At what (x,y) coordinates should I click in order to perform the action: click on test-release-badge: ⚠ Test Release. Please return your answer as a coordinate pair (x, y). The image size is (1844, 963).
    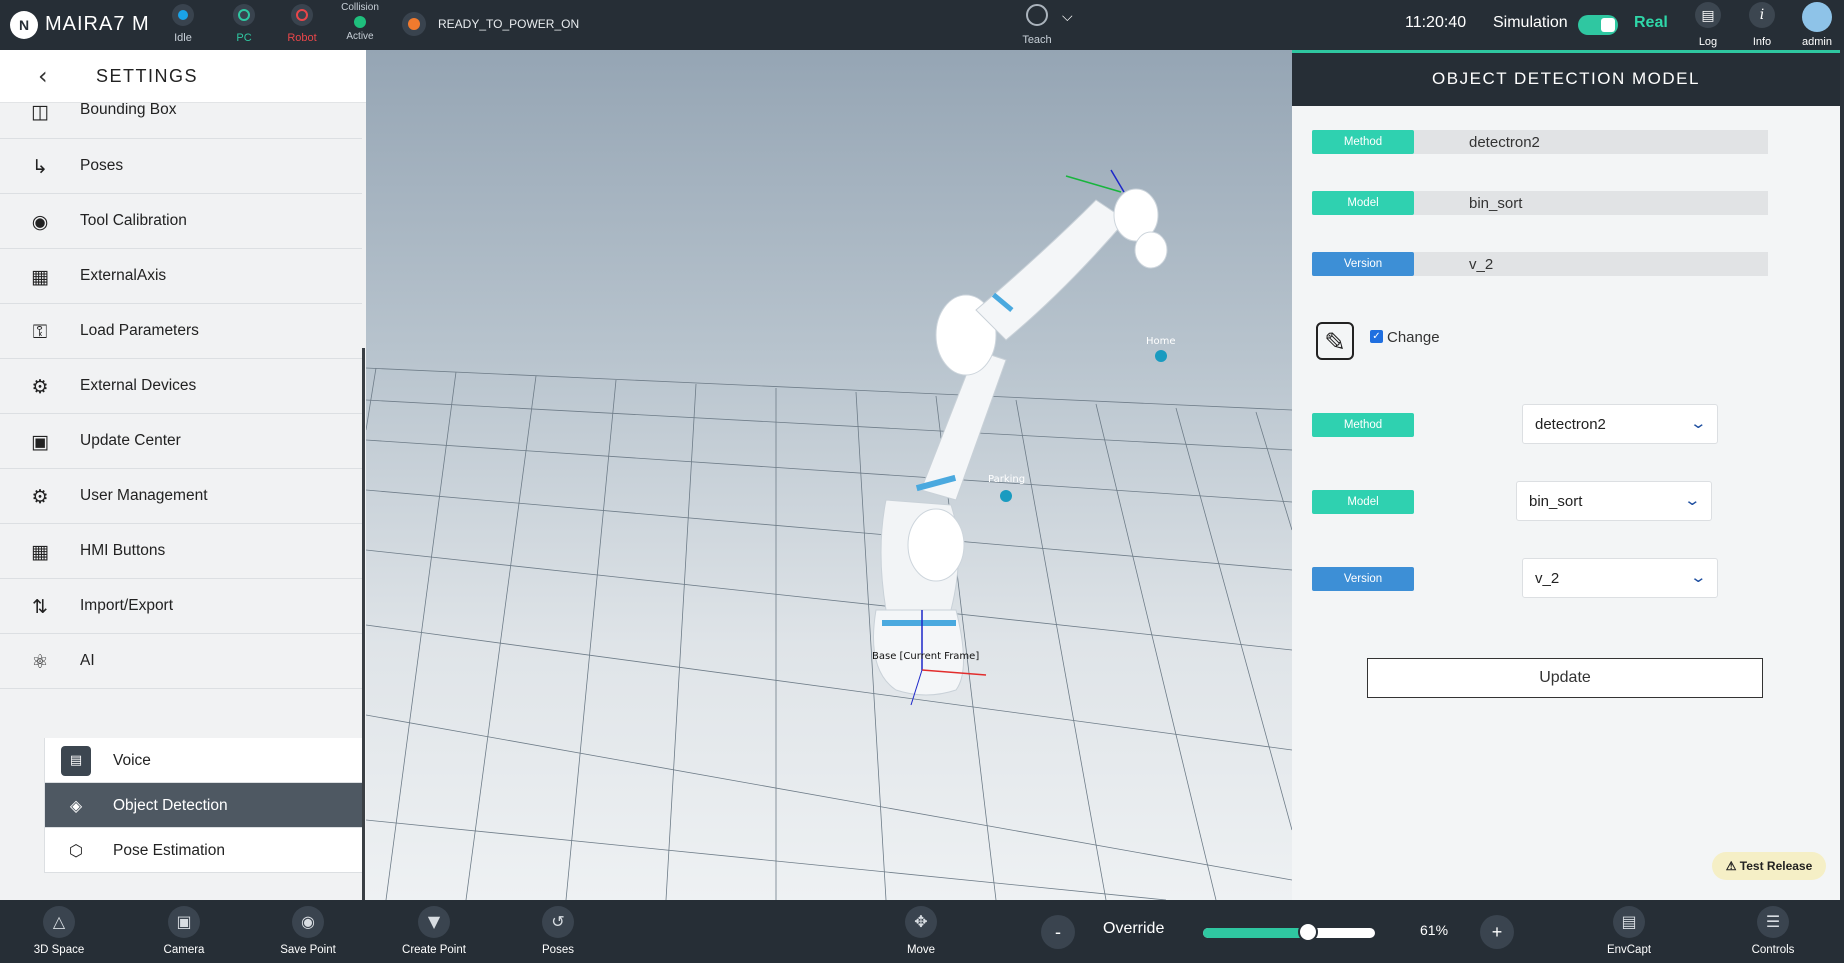
    Looking at the image, I should click on (1769, 866).